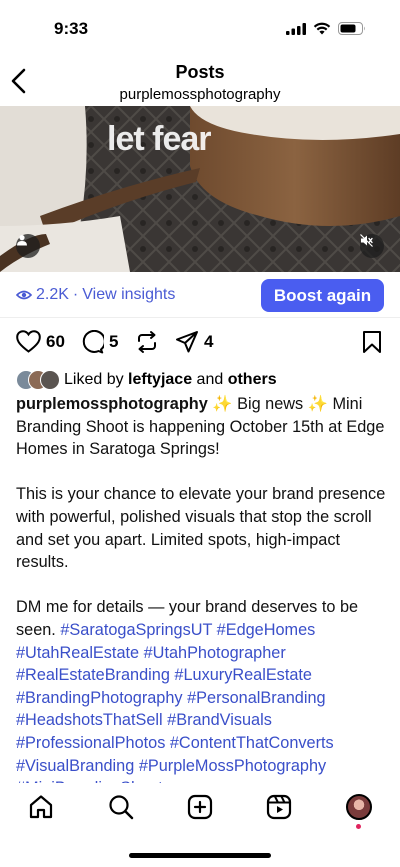 This screenshot has height=867, width=400. What do you see at coordinates (94, 379) in the screenshot?
I see `liked-by-prefix: Liked by` at bounding box center [94, 379].